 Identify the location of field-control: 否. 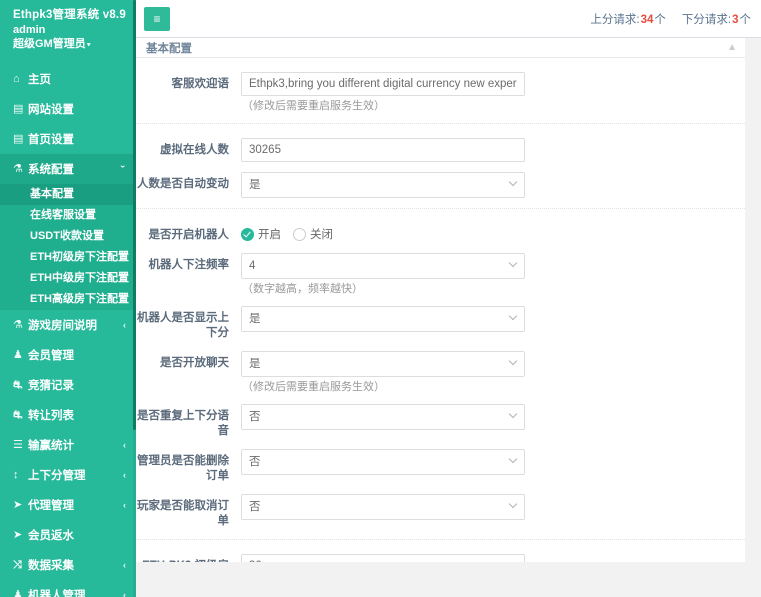
(383, 507).